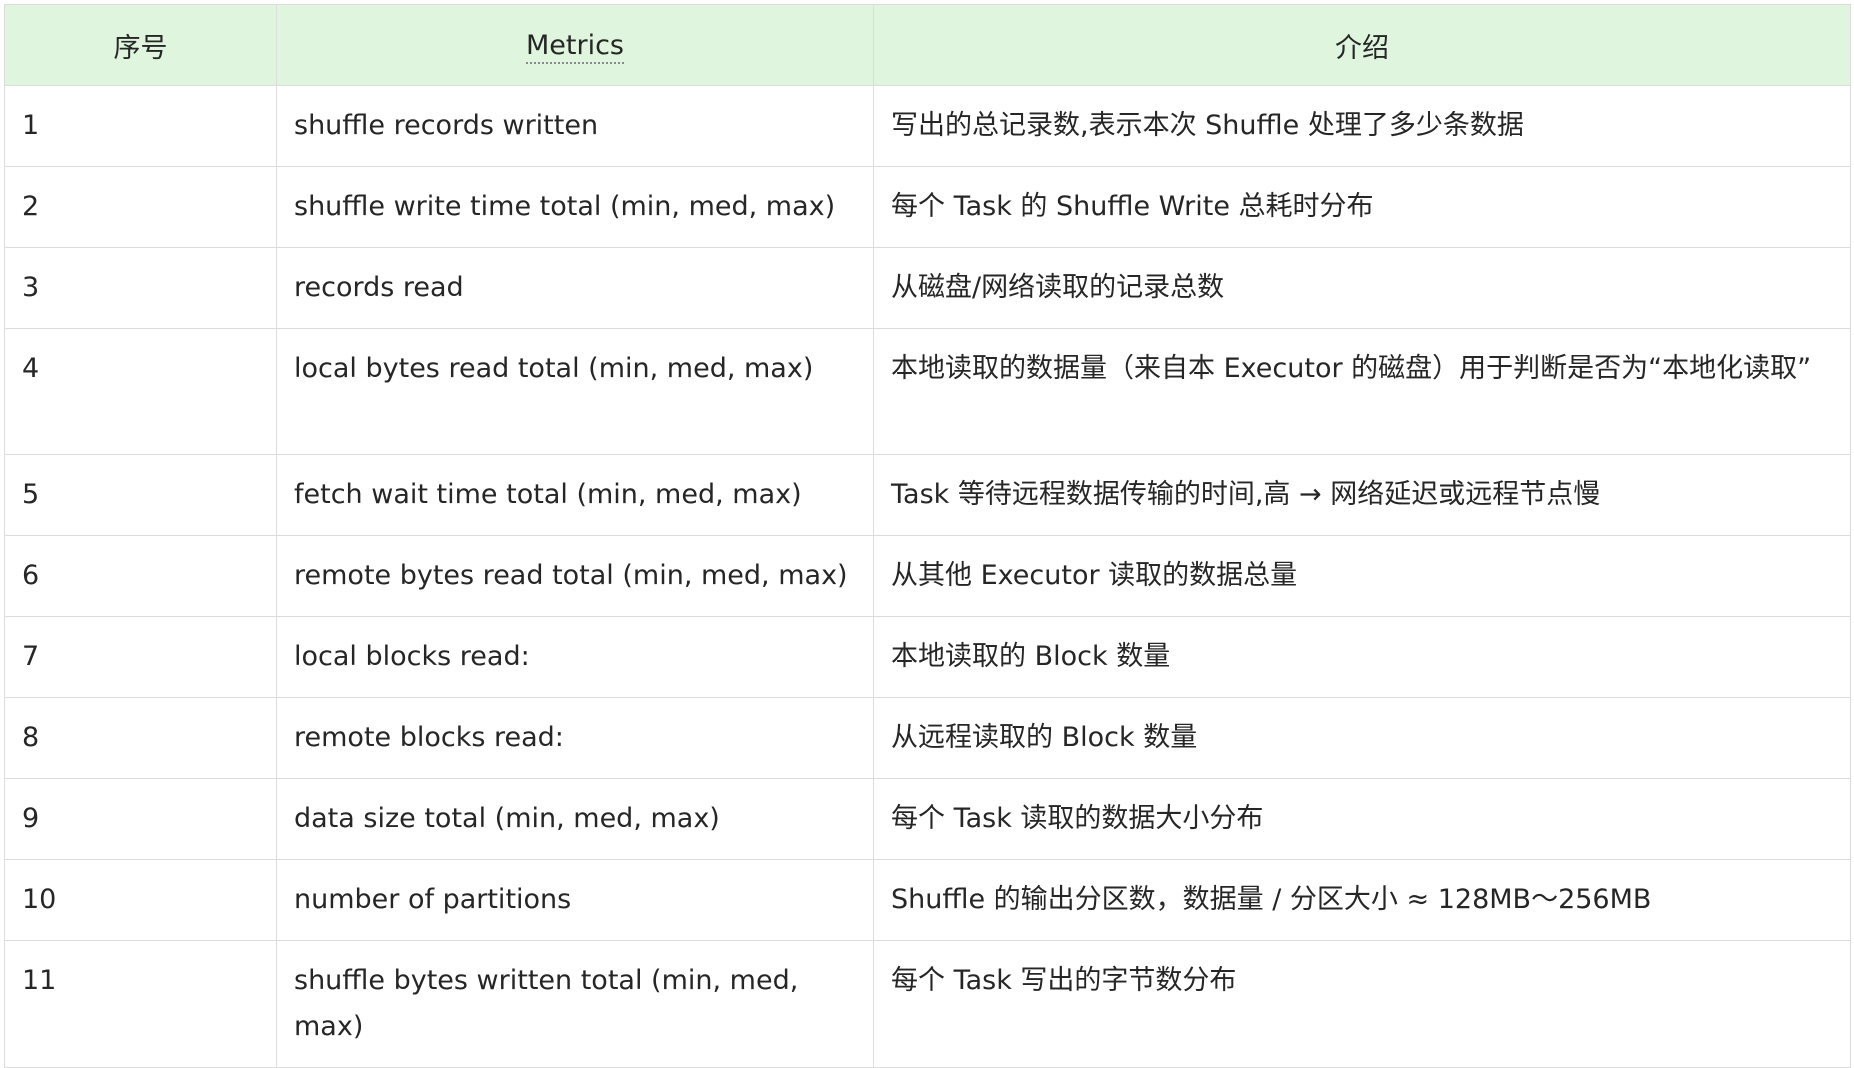 The image size is (1854, 1068). Describe the element at coordinates (1362, 207) in the screenshot. I see `row-description: 每个 Task 的 Shuffle Write 总耗时分布` at that location.